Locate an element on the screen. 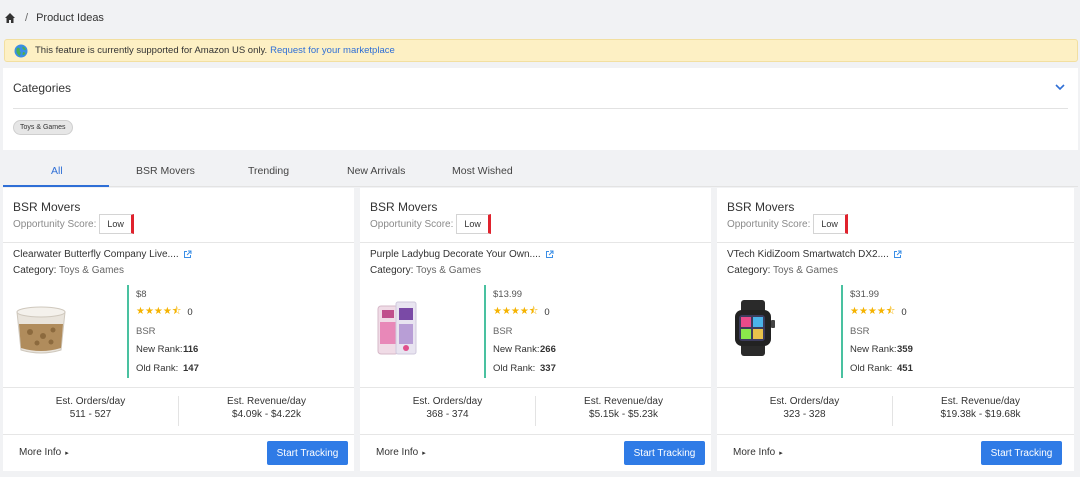  old-rank-value: 147 is located at coordinates (191, 368).